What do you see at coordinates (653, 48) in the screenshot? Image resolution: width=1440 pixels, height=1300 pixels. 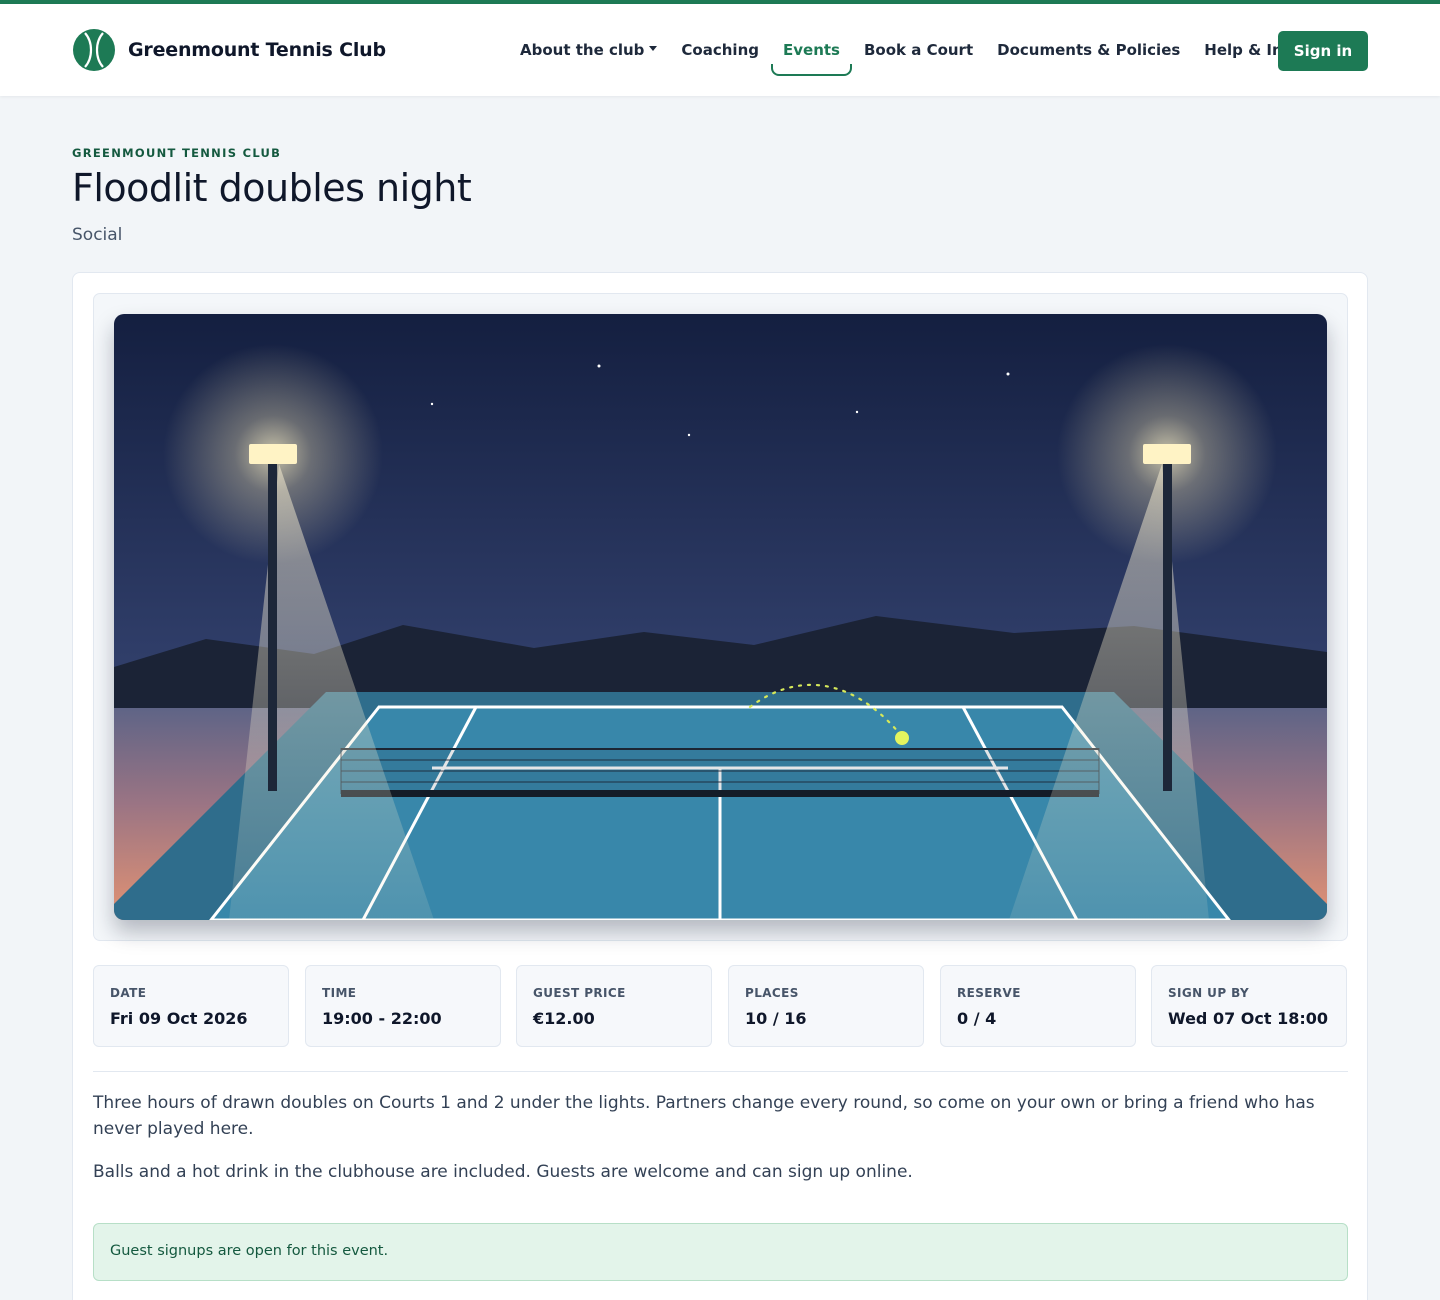 I see `chevron-down-icon` at bounding box center [653, 48].